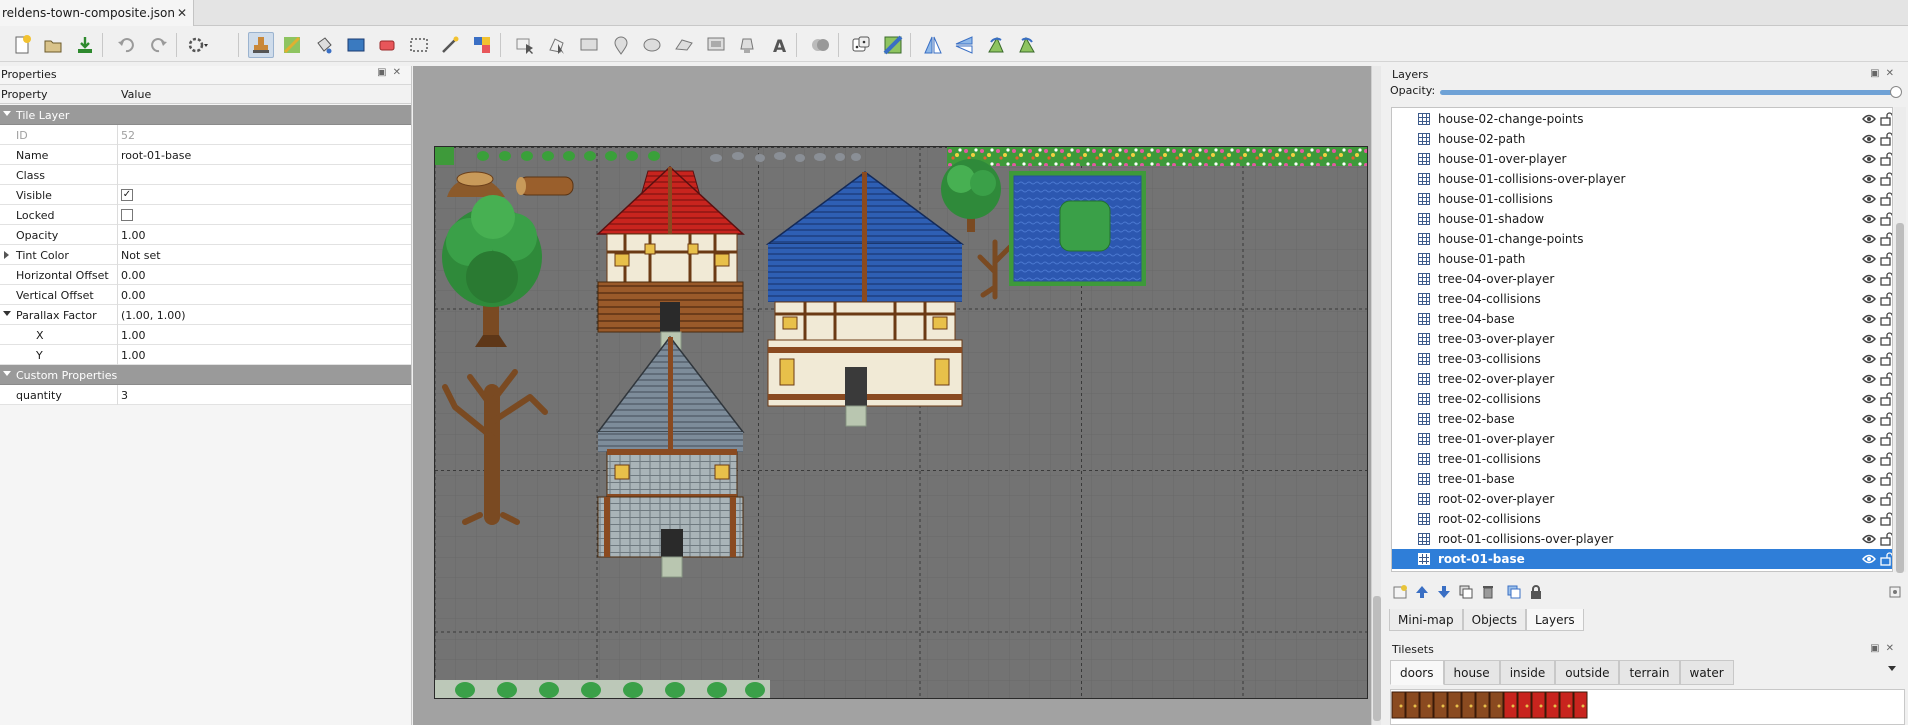 This screenshot has width=1908, height=725. Describe the element at coordinates (450, 45) in the screenshot. I see `magic-wand-icon` at that location.